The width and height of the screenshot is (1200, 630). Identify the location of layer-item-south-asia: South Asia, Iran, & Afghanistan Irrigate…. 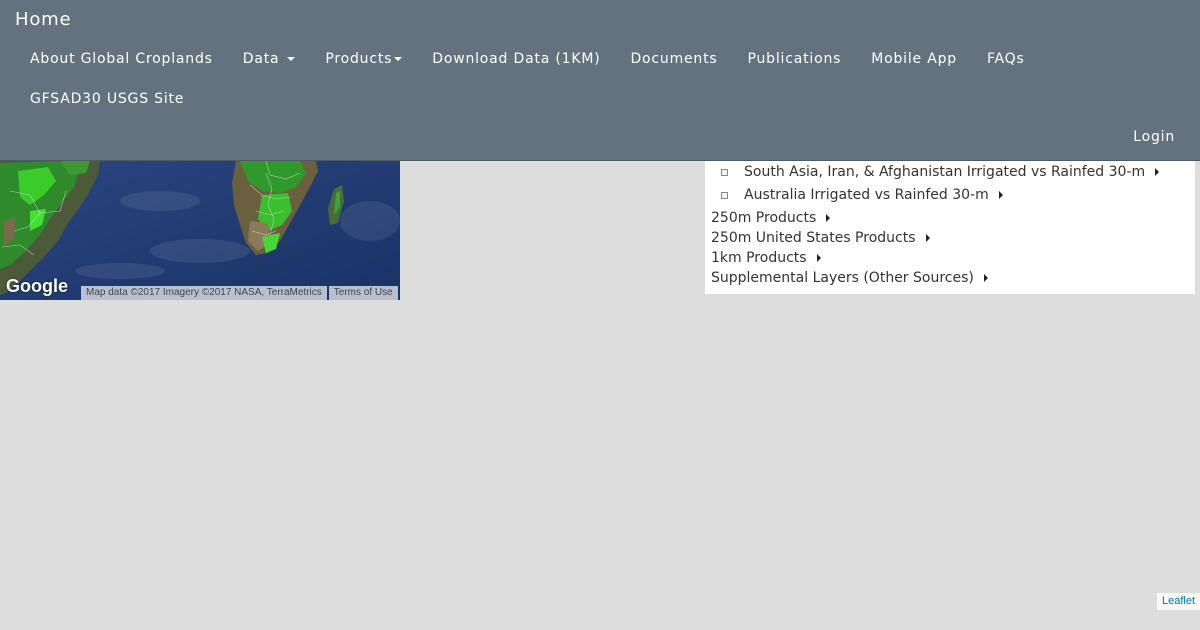
(940, 172).